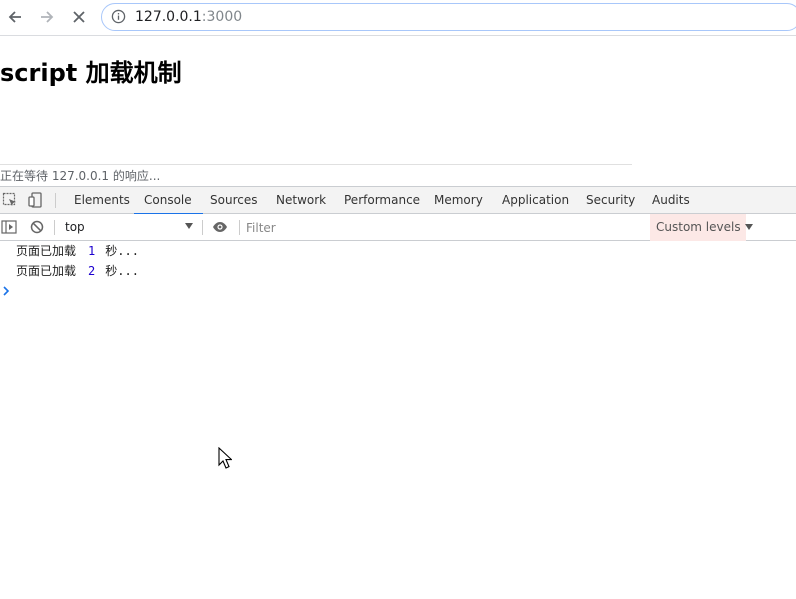 This screenshot has height=599, width=796. Describe the element at coordinates (168, 201) in the screenshot. I see `tab-console: Console` at that location.